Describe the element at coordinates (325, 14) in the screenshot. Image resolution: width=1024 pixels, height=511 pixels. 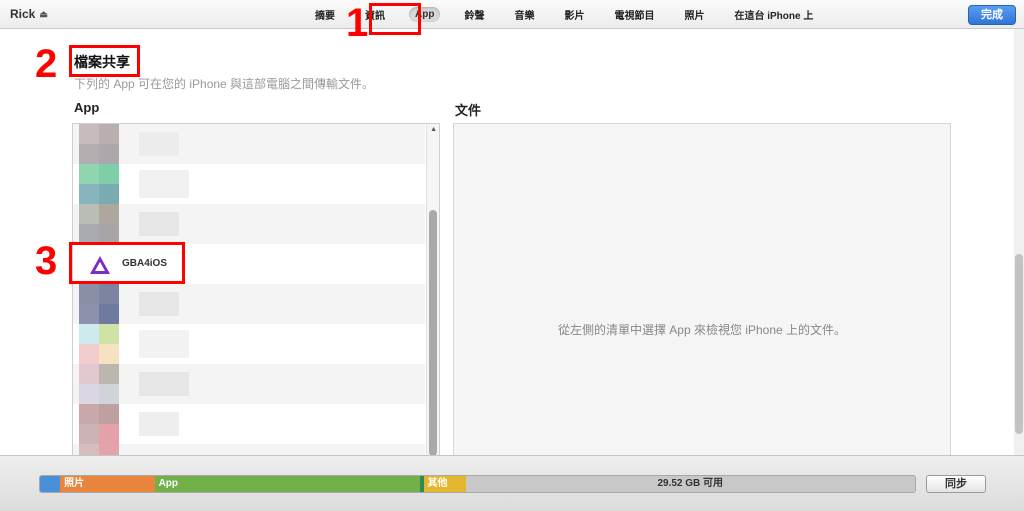
I see `tab-summary: 摘要` at that location.